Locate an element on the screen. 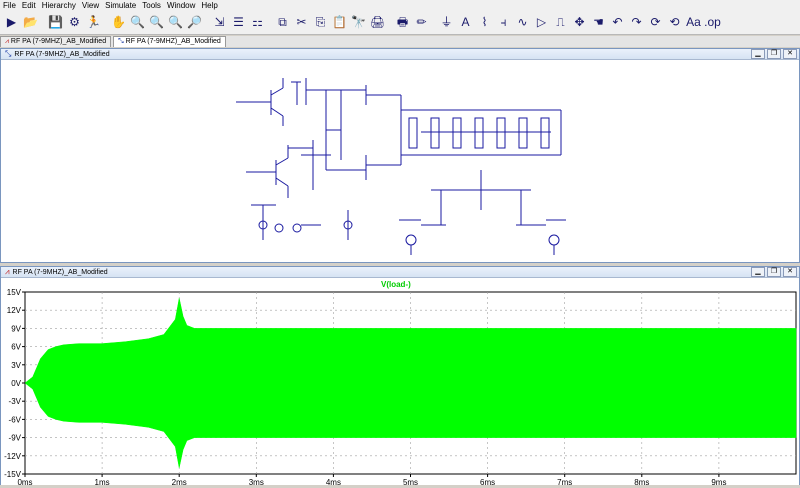 Image resolution: width=800 pixels, height=488 pixels. menu-window: Window is located at coordinates (181, 5).